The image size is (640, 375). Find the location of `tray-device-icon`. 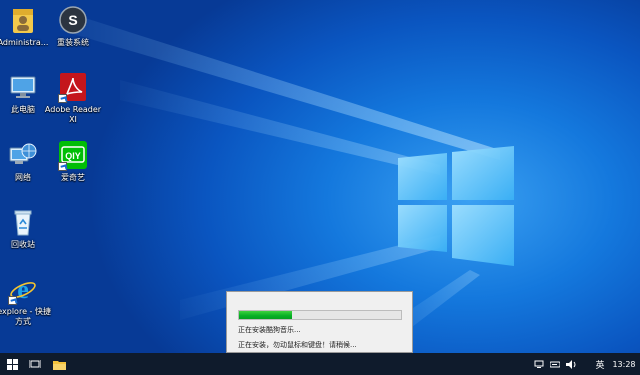

tray-device-icon is located at coordinates (555, 364).